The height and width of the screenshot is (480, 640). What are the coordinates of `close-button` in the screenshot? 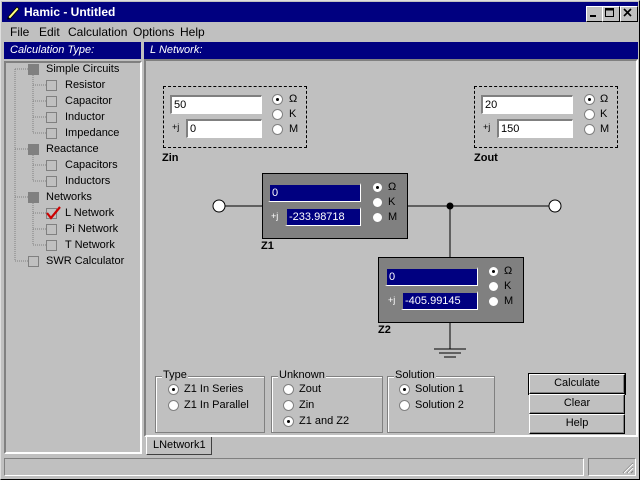 It's located at (629, 14).